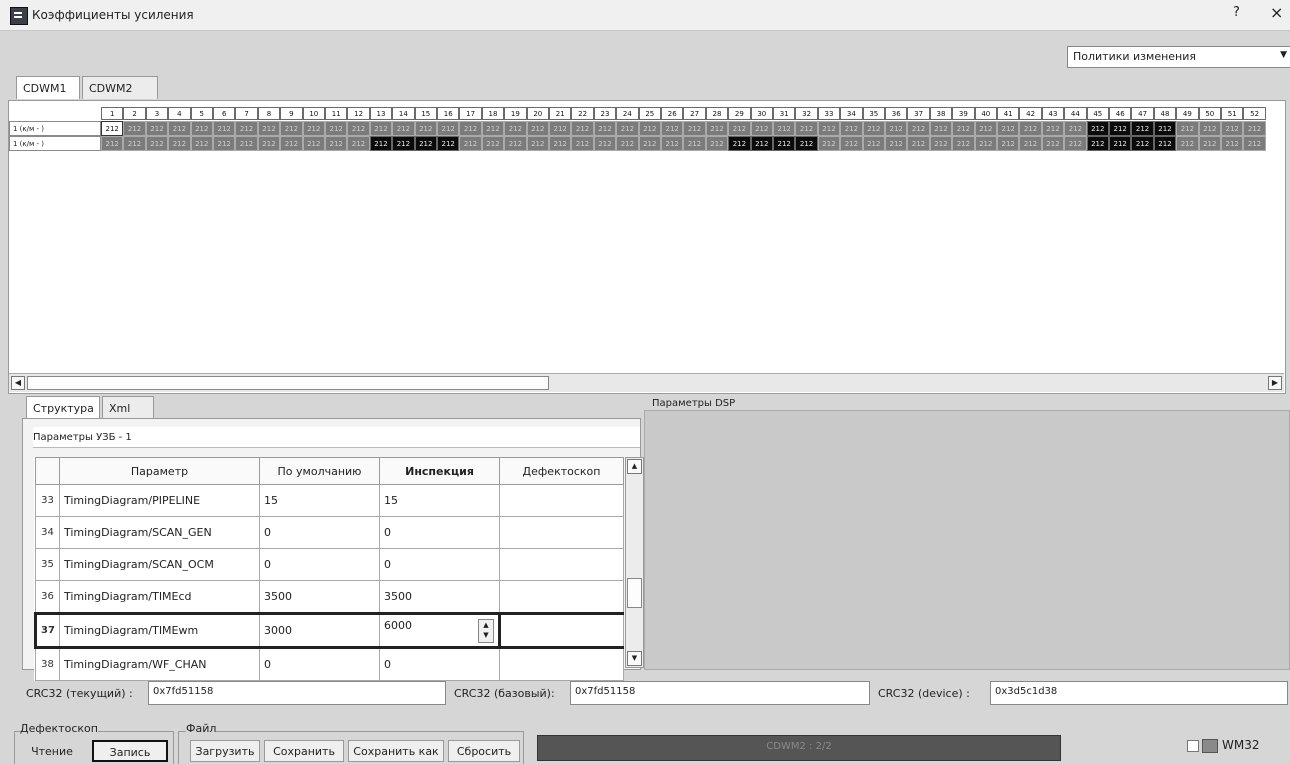 Image resolution: width=1290 pixels, height=764 pixels. What do you see at coordinates (319, 664) in the screenshot?
I see `default-value: 0` at bounding box center [319, 664].